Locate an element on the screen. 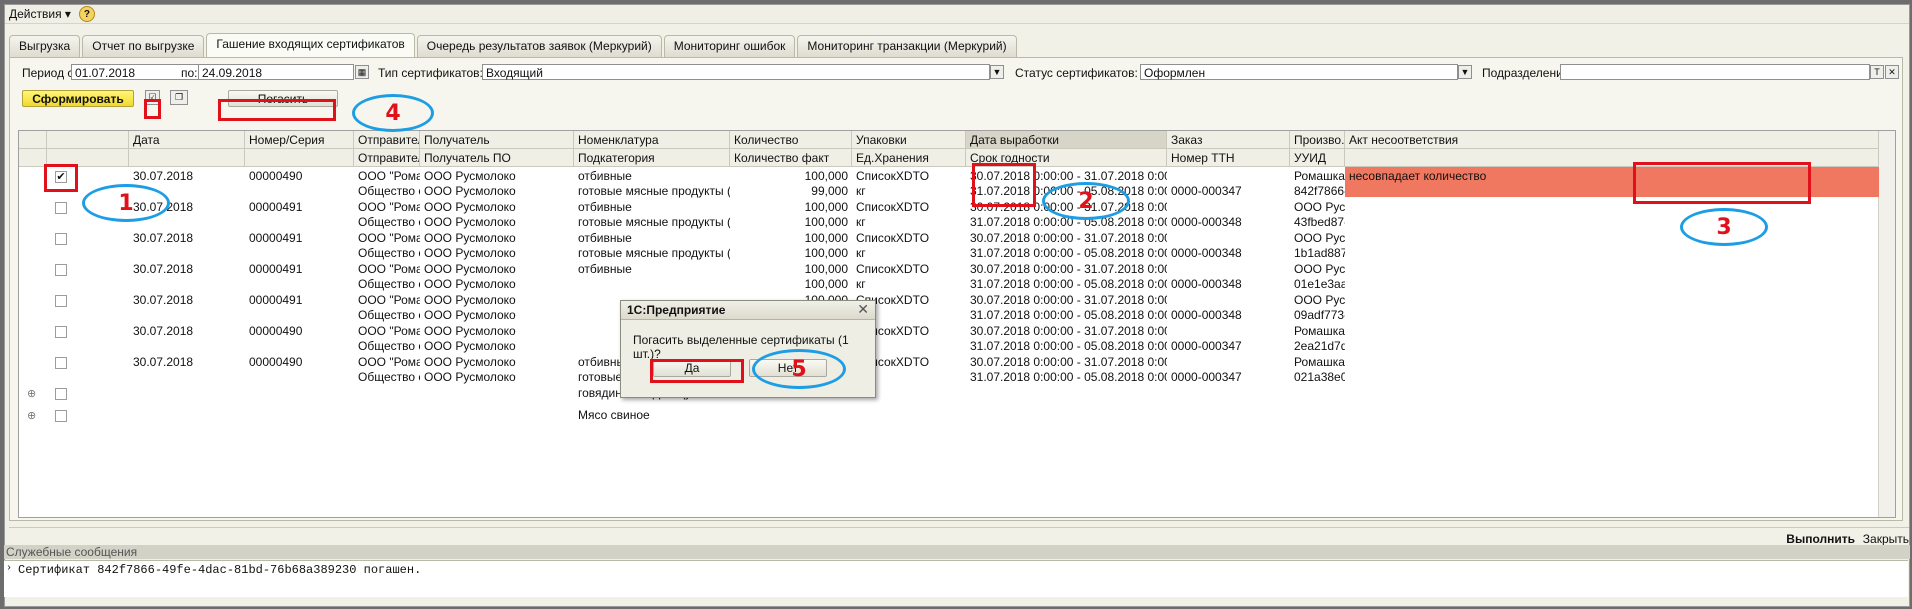 The width and height of the screenshot is (1912, 609). column-header: Количество факт is located at coordinates (791, 158).